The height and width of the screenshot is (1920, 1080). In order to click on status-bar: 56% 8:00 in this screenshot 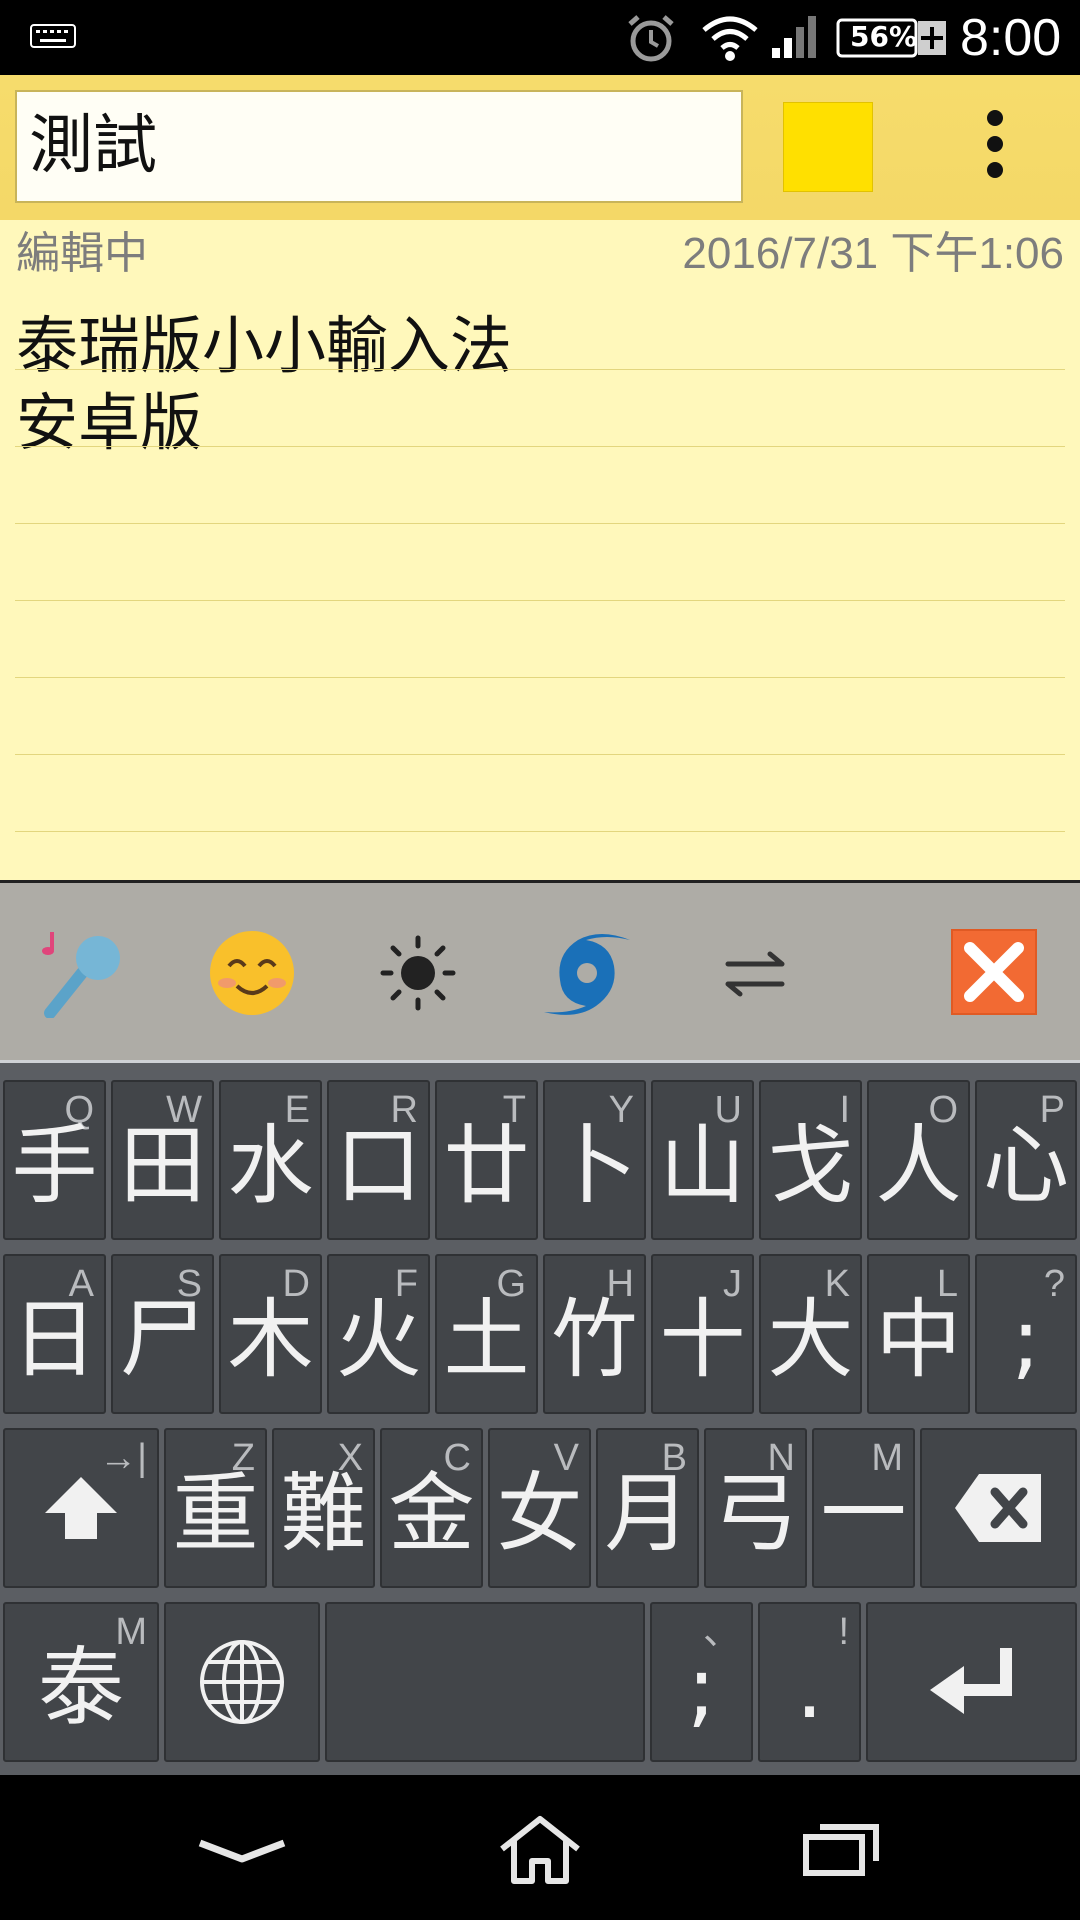, I will do `click(540, 37)`.